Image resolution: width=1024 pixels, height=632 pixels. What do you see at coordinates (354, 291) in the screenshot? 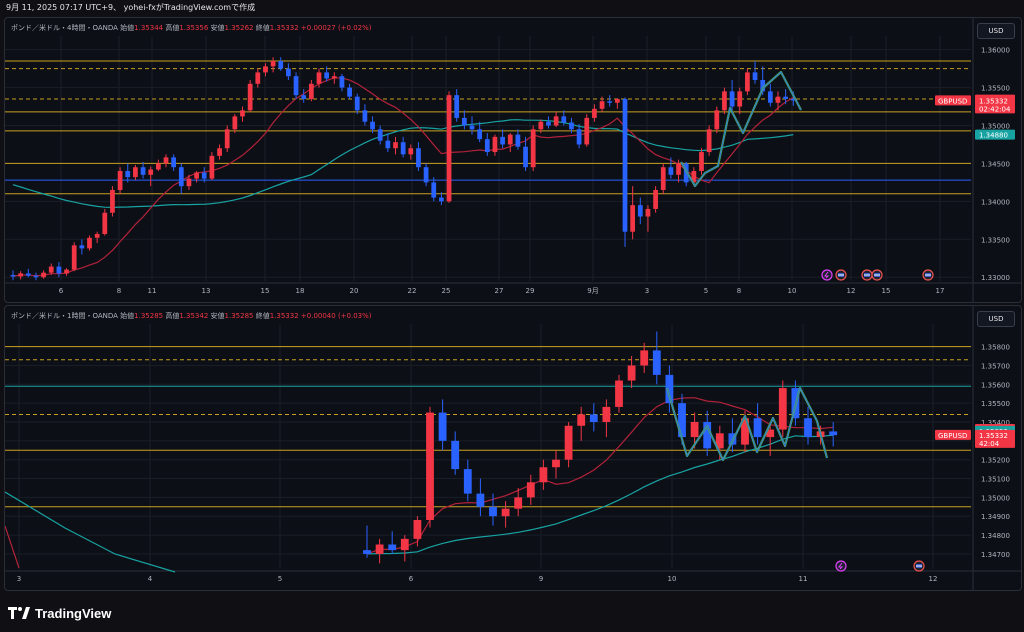
I see `x-tick-label: 20` at bounding box center [354, 291].